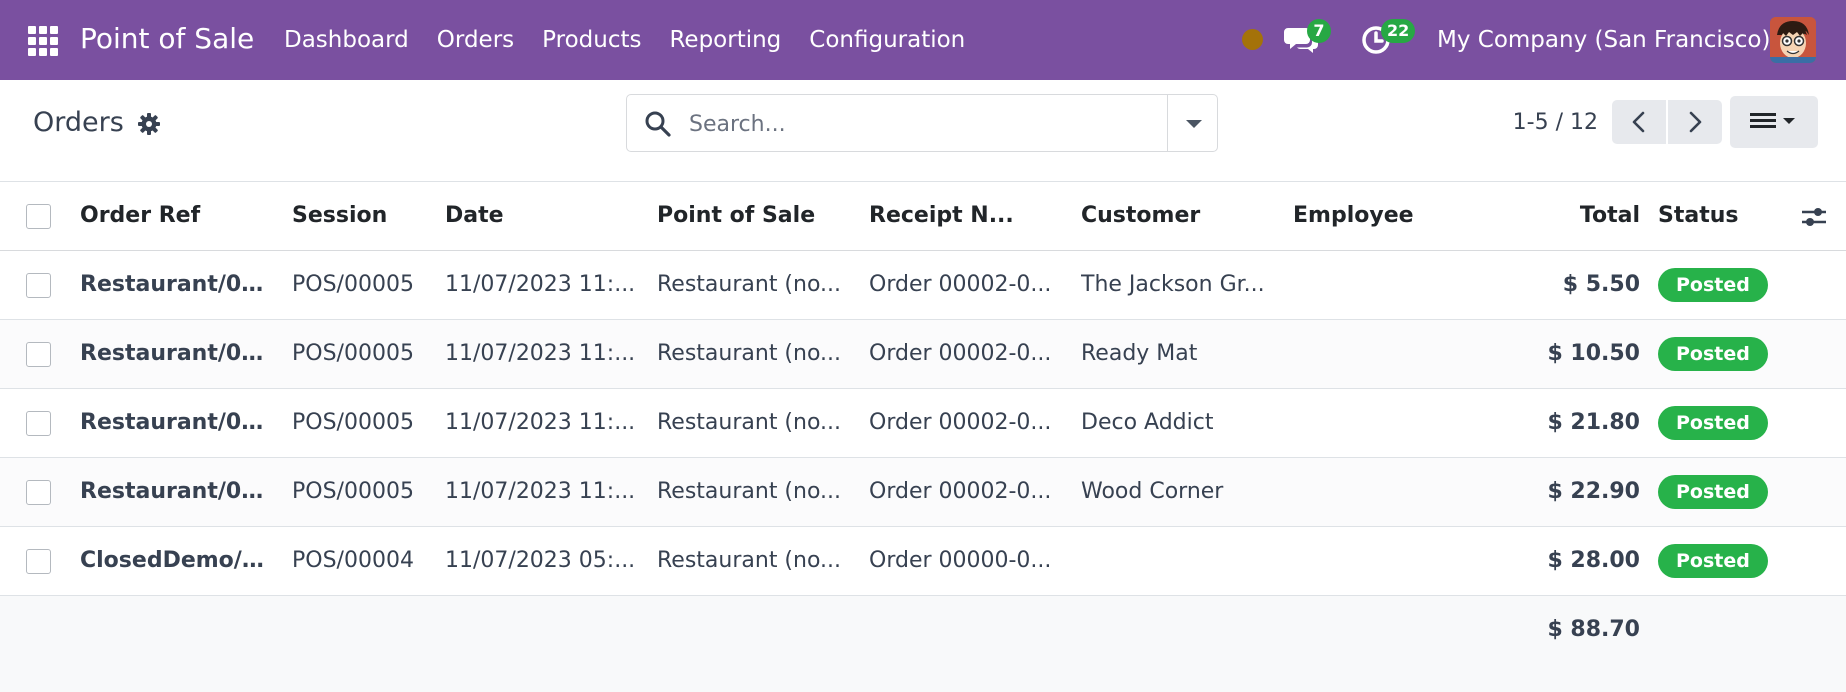 This screenshot has width=1846, height=692. I want to click on activity-count-badge: 22, so click(1398, 31).